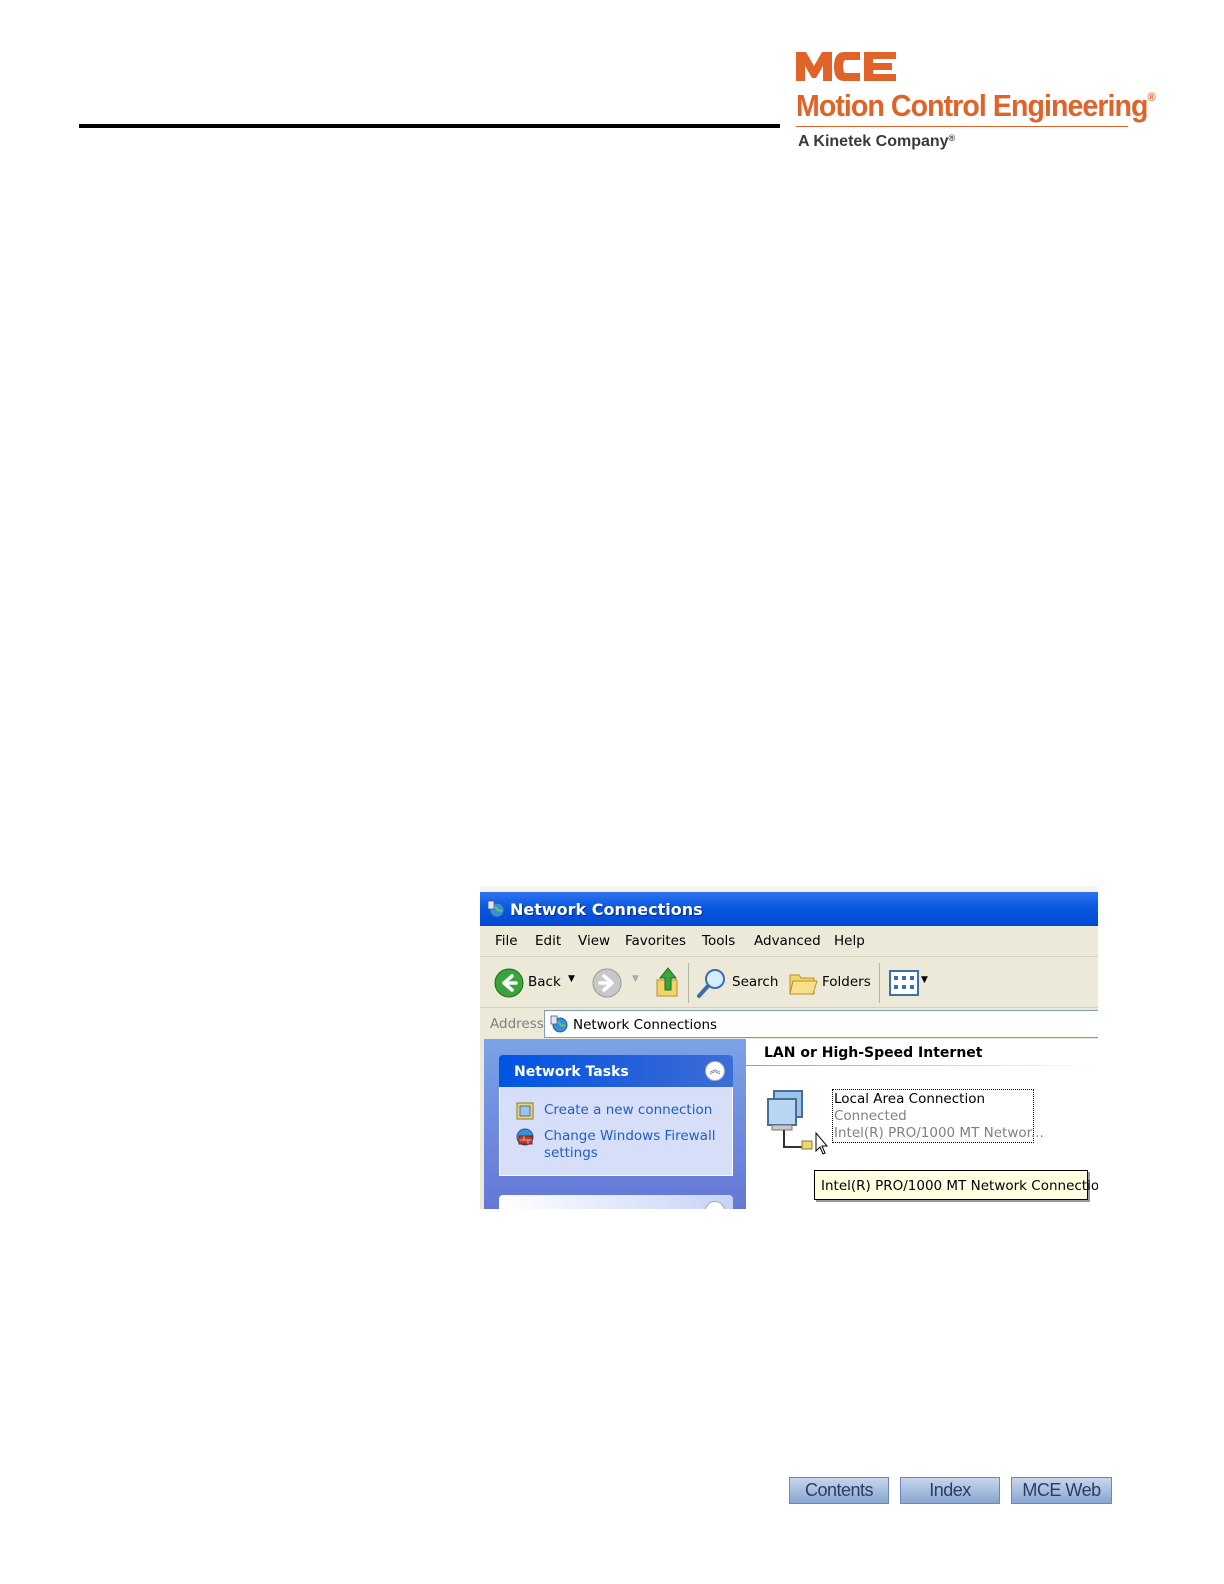 Image resolution: width=1224 pixels, height=1584 pixels. What do you see at coordinates (922, 1065) in the screenshot?
I see `group-header-rule` at bounding box center [922, 1065].